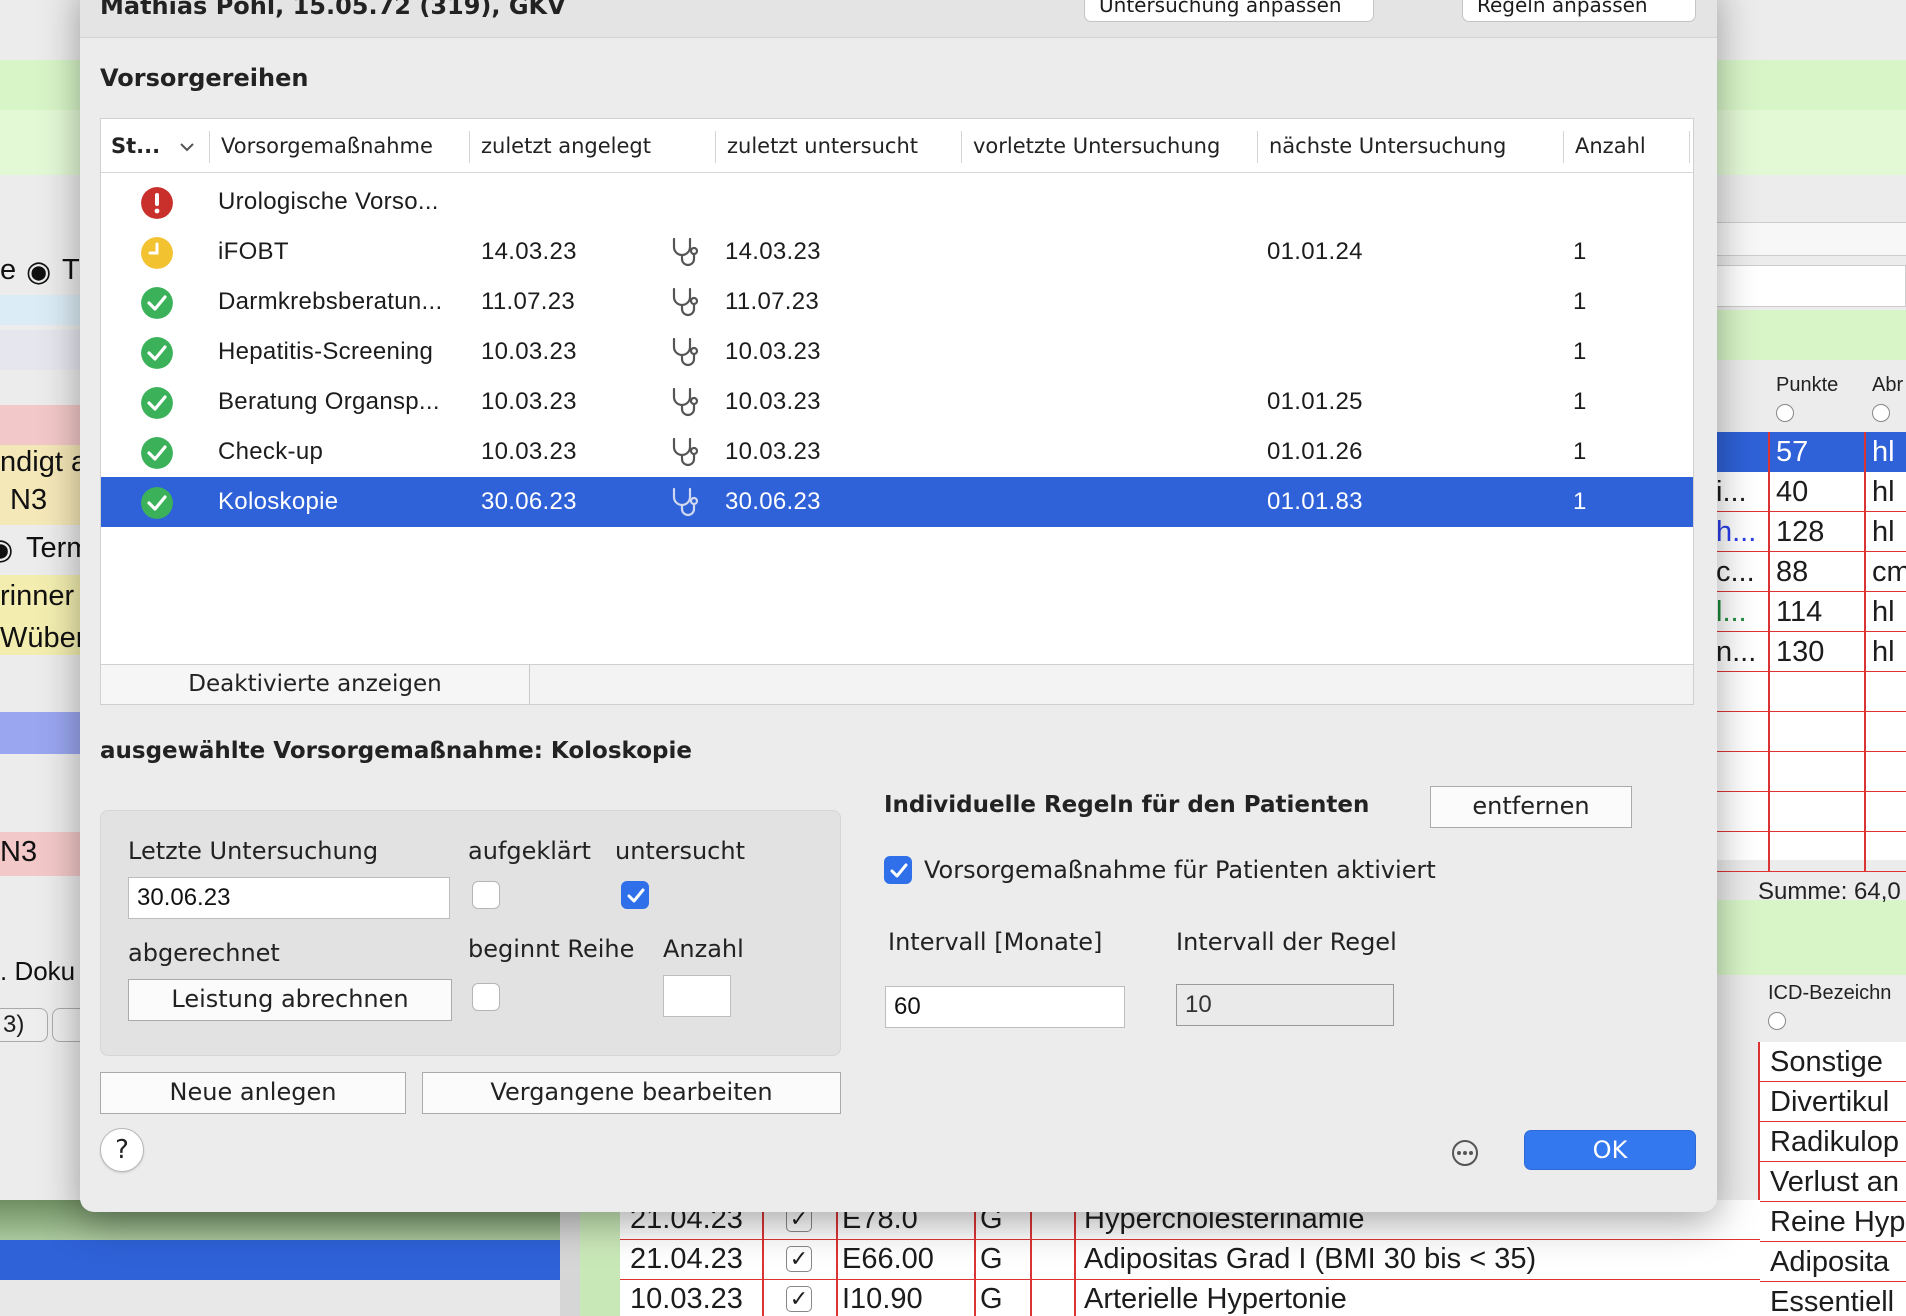 The height and width of the screenshot is (1316, 1906). I want to click on column-header-icd: ICD-Bezeichn, so click(1830, 993).